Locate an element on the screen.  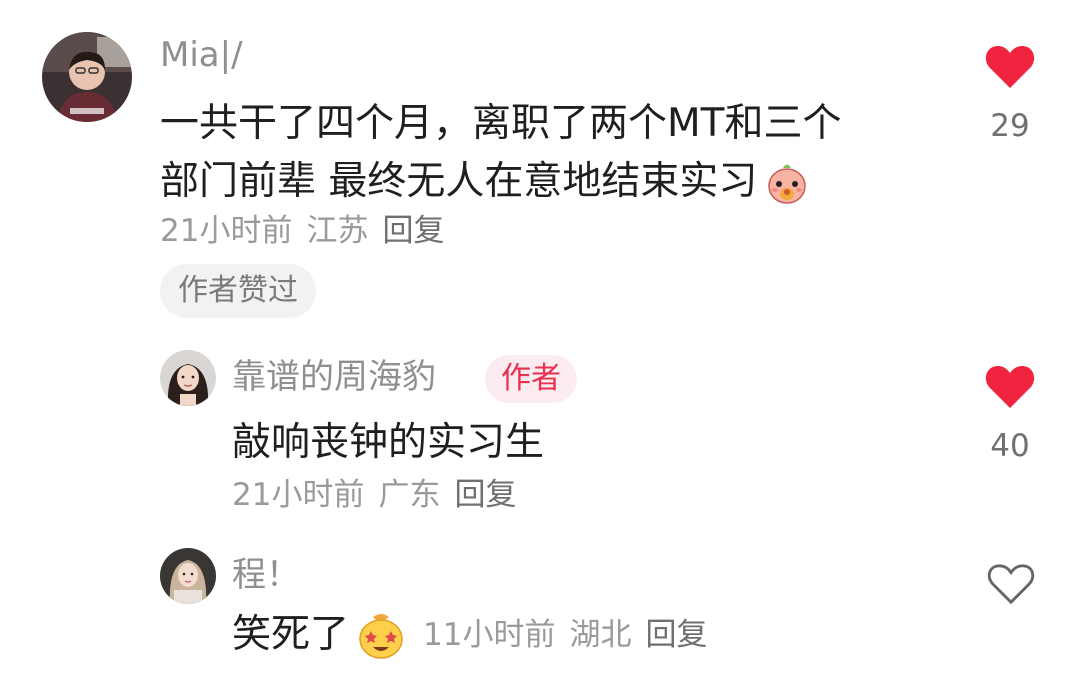
comment-time: 21小时前 is located at coordinates (226, 231).